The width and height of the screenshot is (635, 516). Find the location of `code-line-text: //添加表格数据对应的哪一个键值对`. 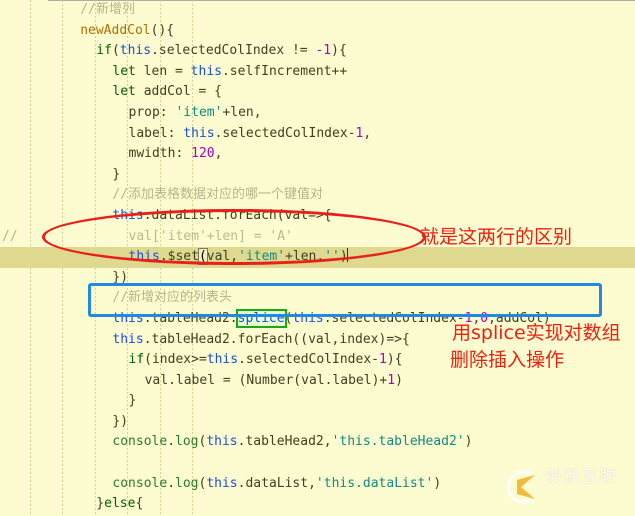

code-line-text: //添加表格数据对应的哪一个键值对 is located at coordinates (193, 194).